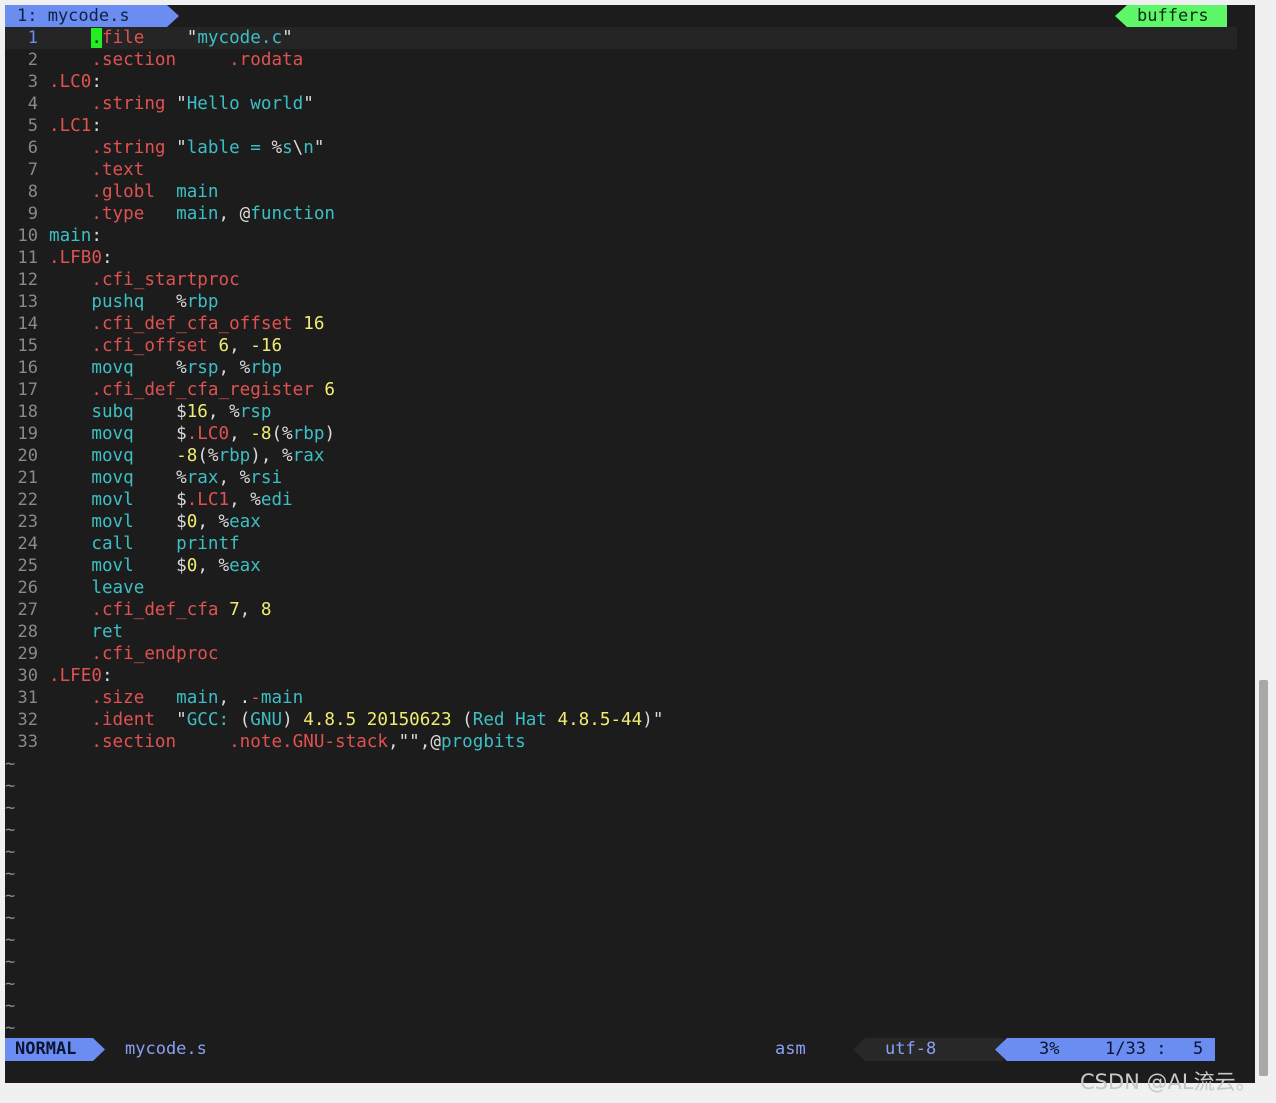 The width and height of the screenshot is (1276, 1103). Describe the element at coordinates (32, 82) in the screenshot. I see `line-number: 3` at that location.